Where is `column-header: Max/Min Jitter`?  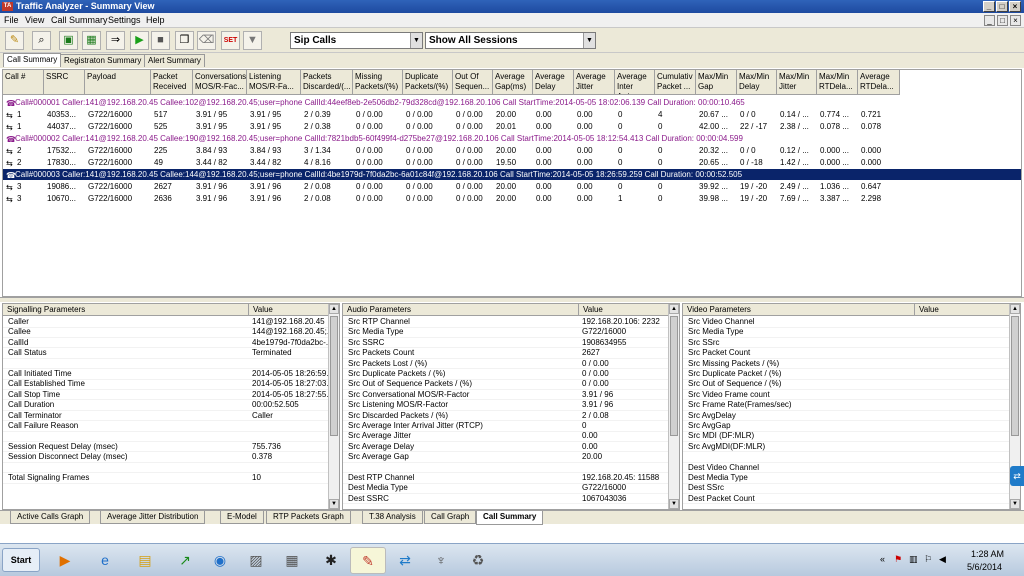 column-header: Max/Min Jitter is located at coordinates (797, 82).